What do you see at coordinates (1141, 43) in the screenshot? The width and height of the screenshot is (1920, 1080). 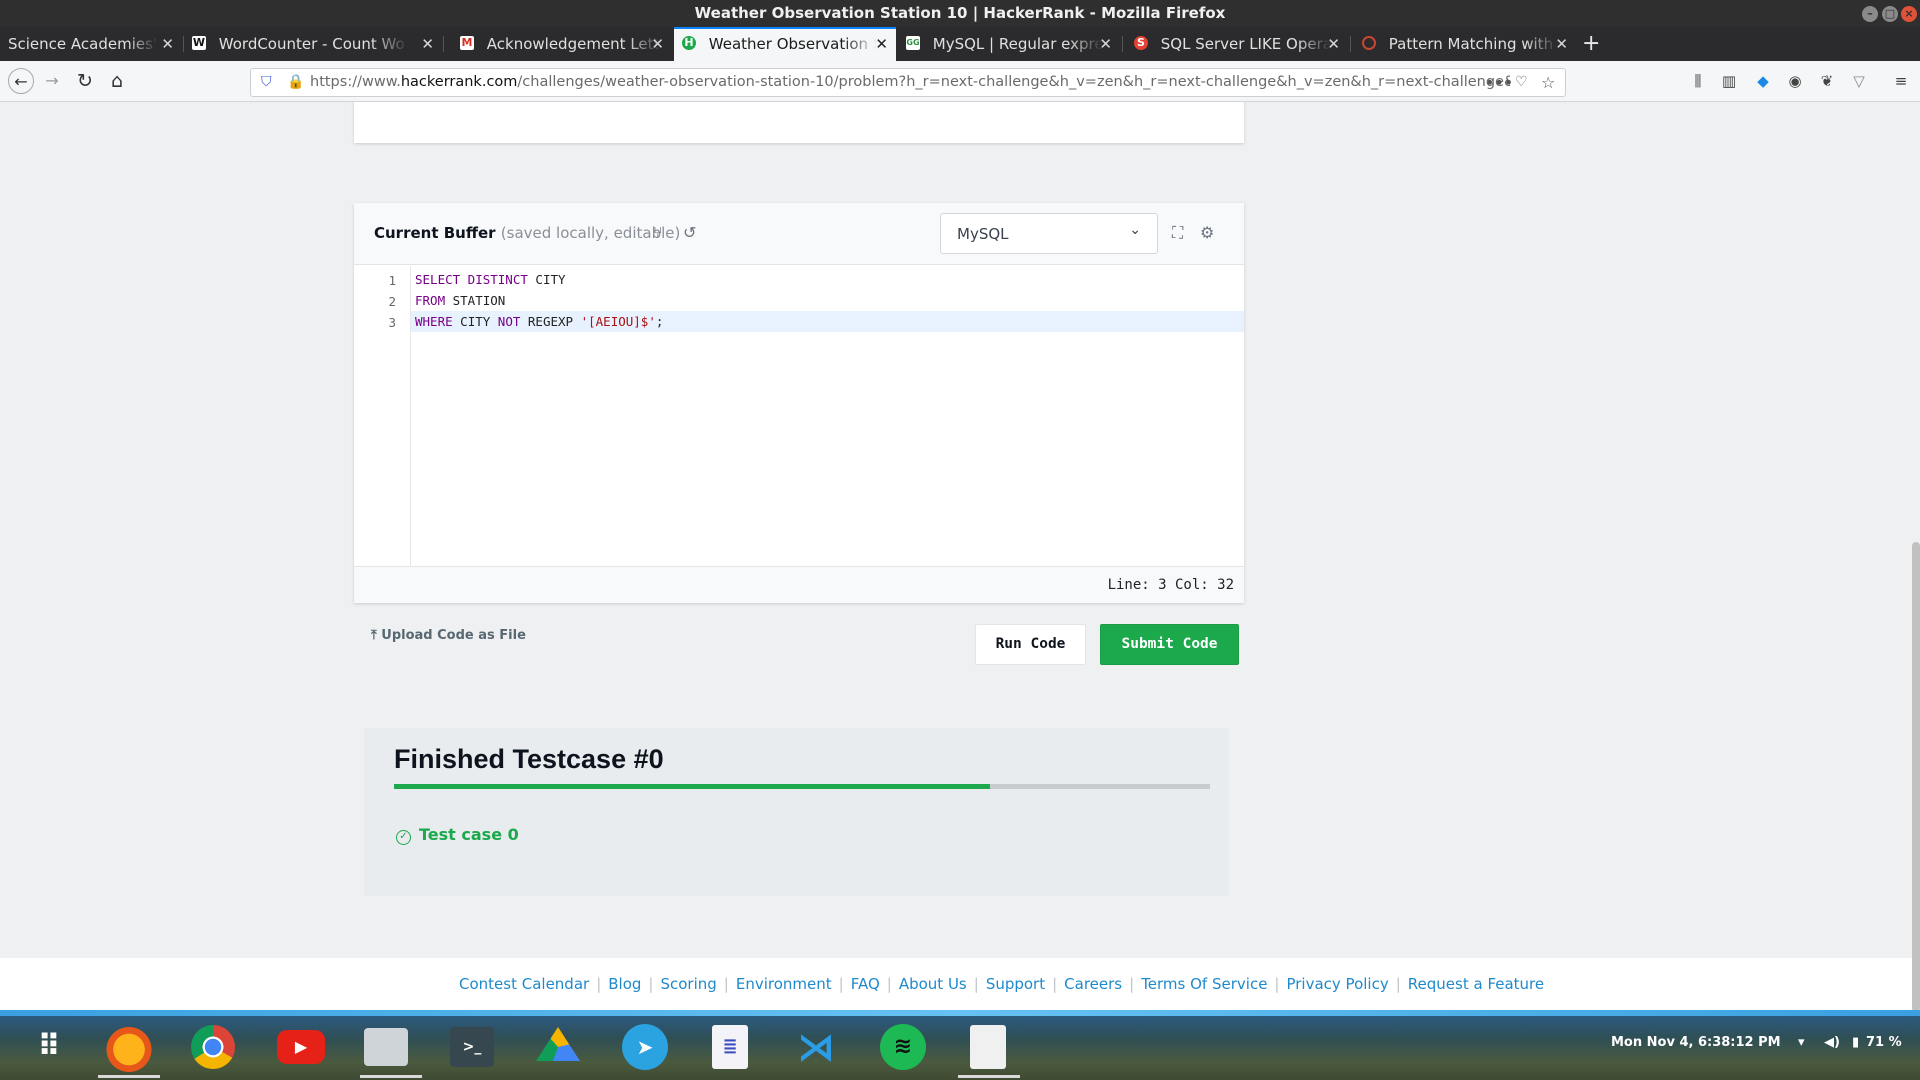 I see `sqlserver-icon: S` at bounding box center [1141, 43].